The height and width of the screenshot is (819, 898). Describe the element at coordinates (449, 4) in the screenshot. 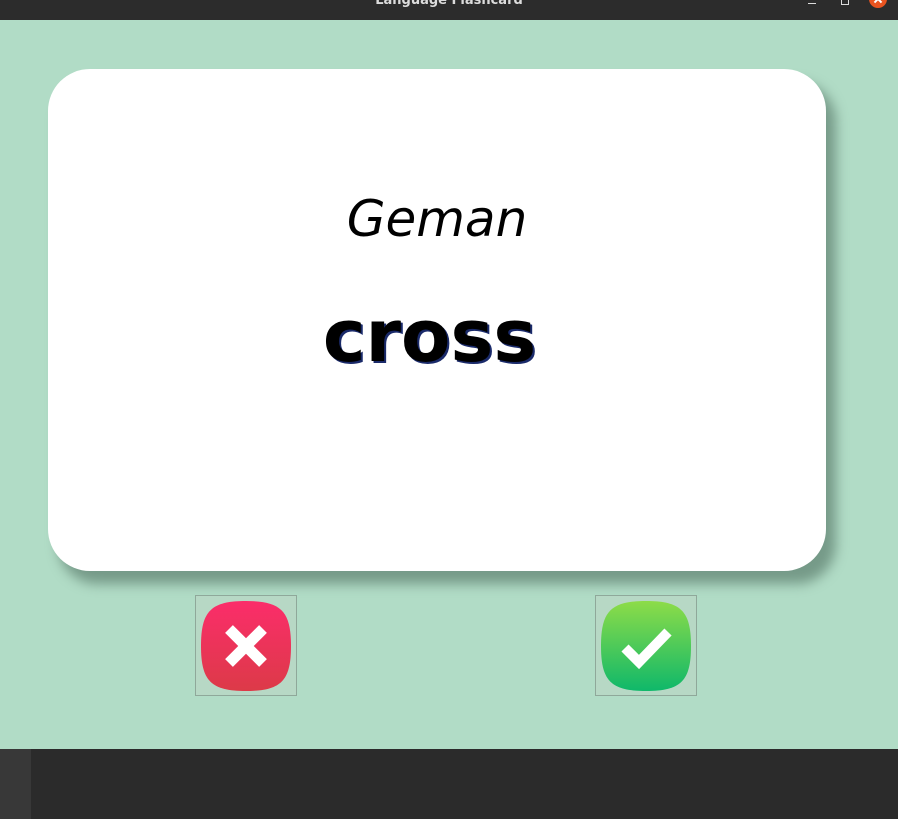

I see `window-title: Language Flashcard` at that location.